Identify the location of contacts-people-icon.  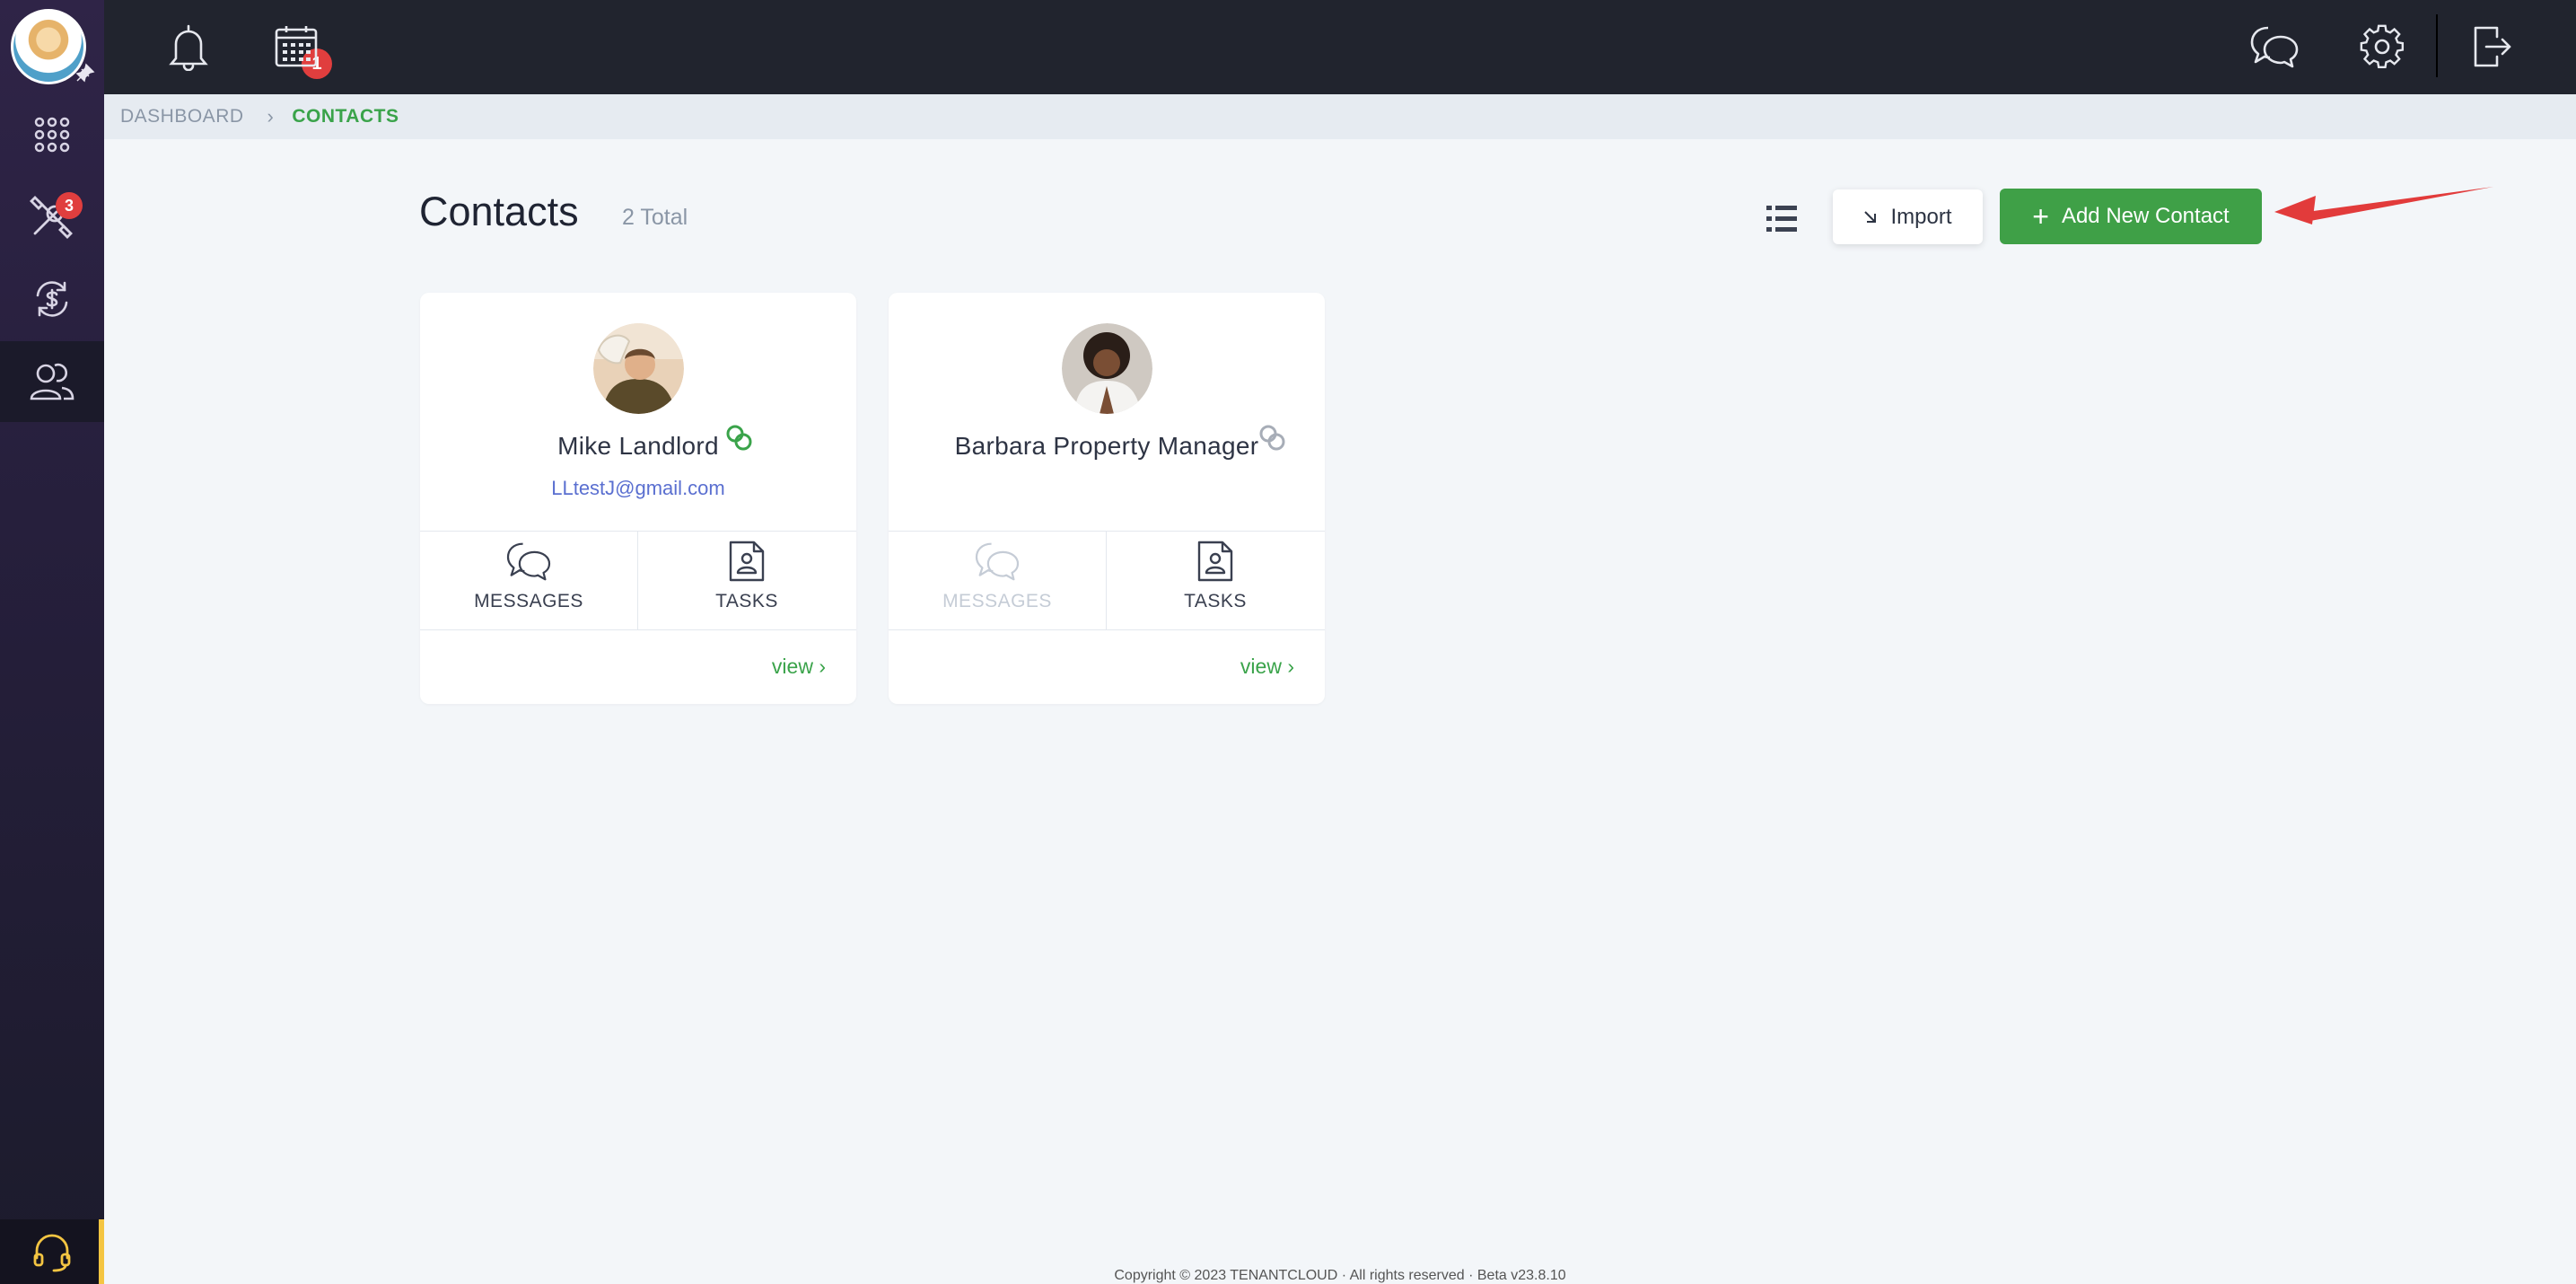
(52, 381).